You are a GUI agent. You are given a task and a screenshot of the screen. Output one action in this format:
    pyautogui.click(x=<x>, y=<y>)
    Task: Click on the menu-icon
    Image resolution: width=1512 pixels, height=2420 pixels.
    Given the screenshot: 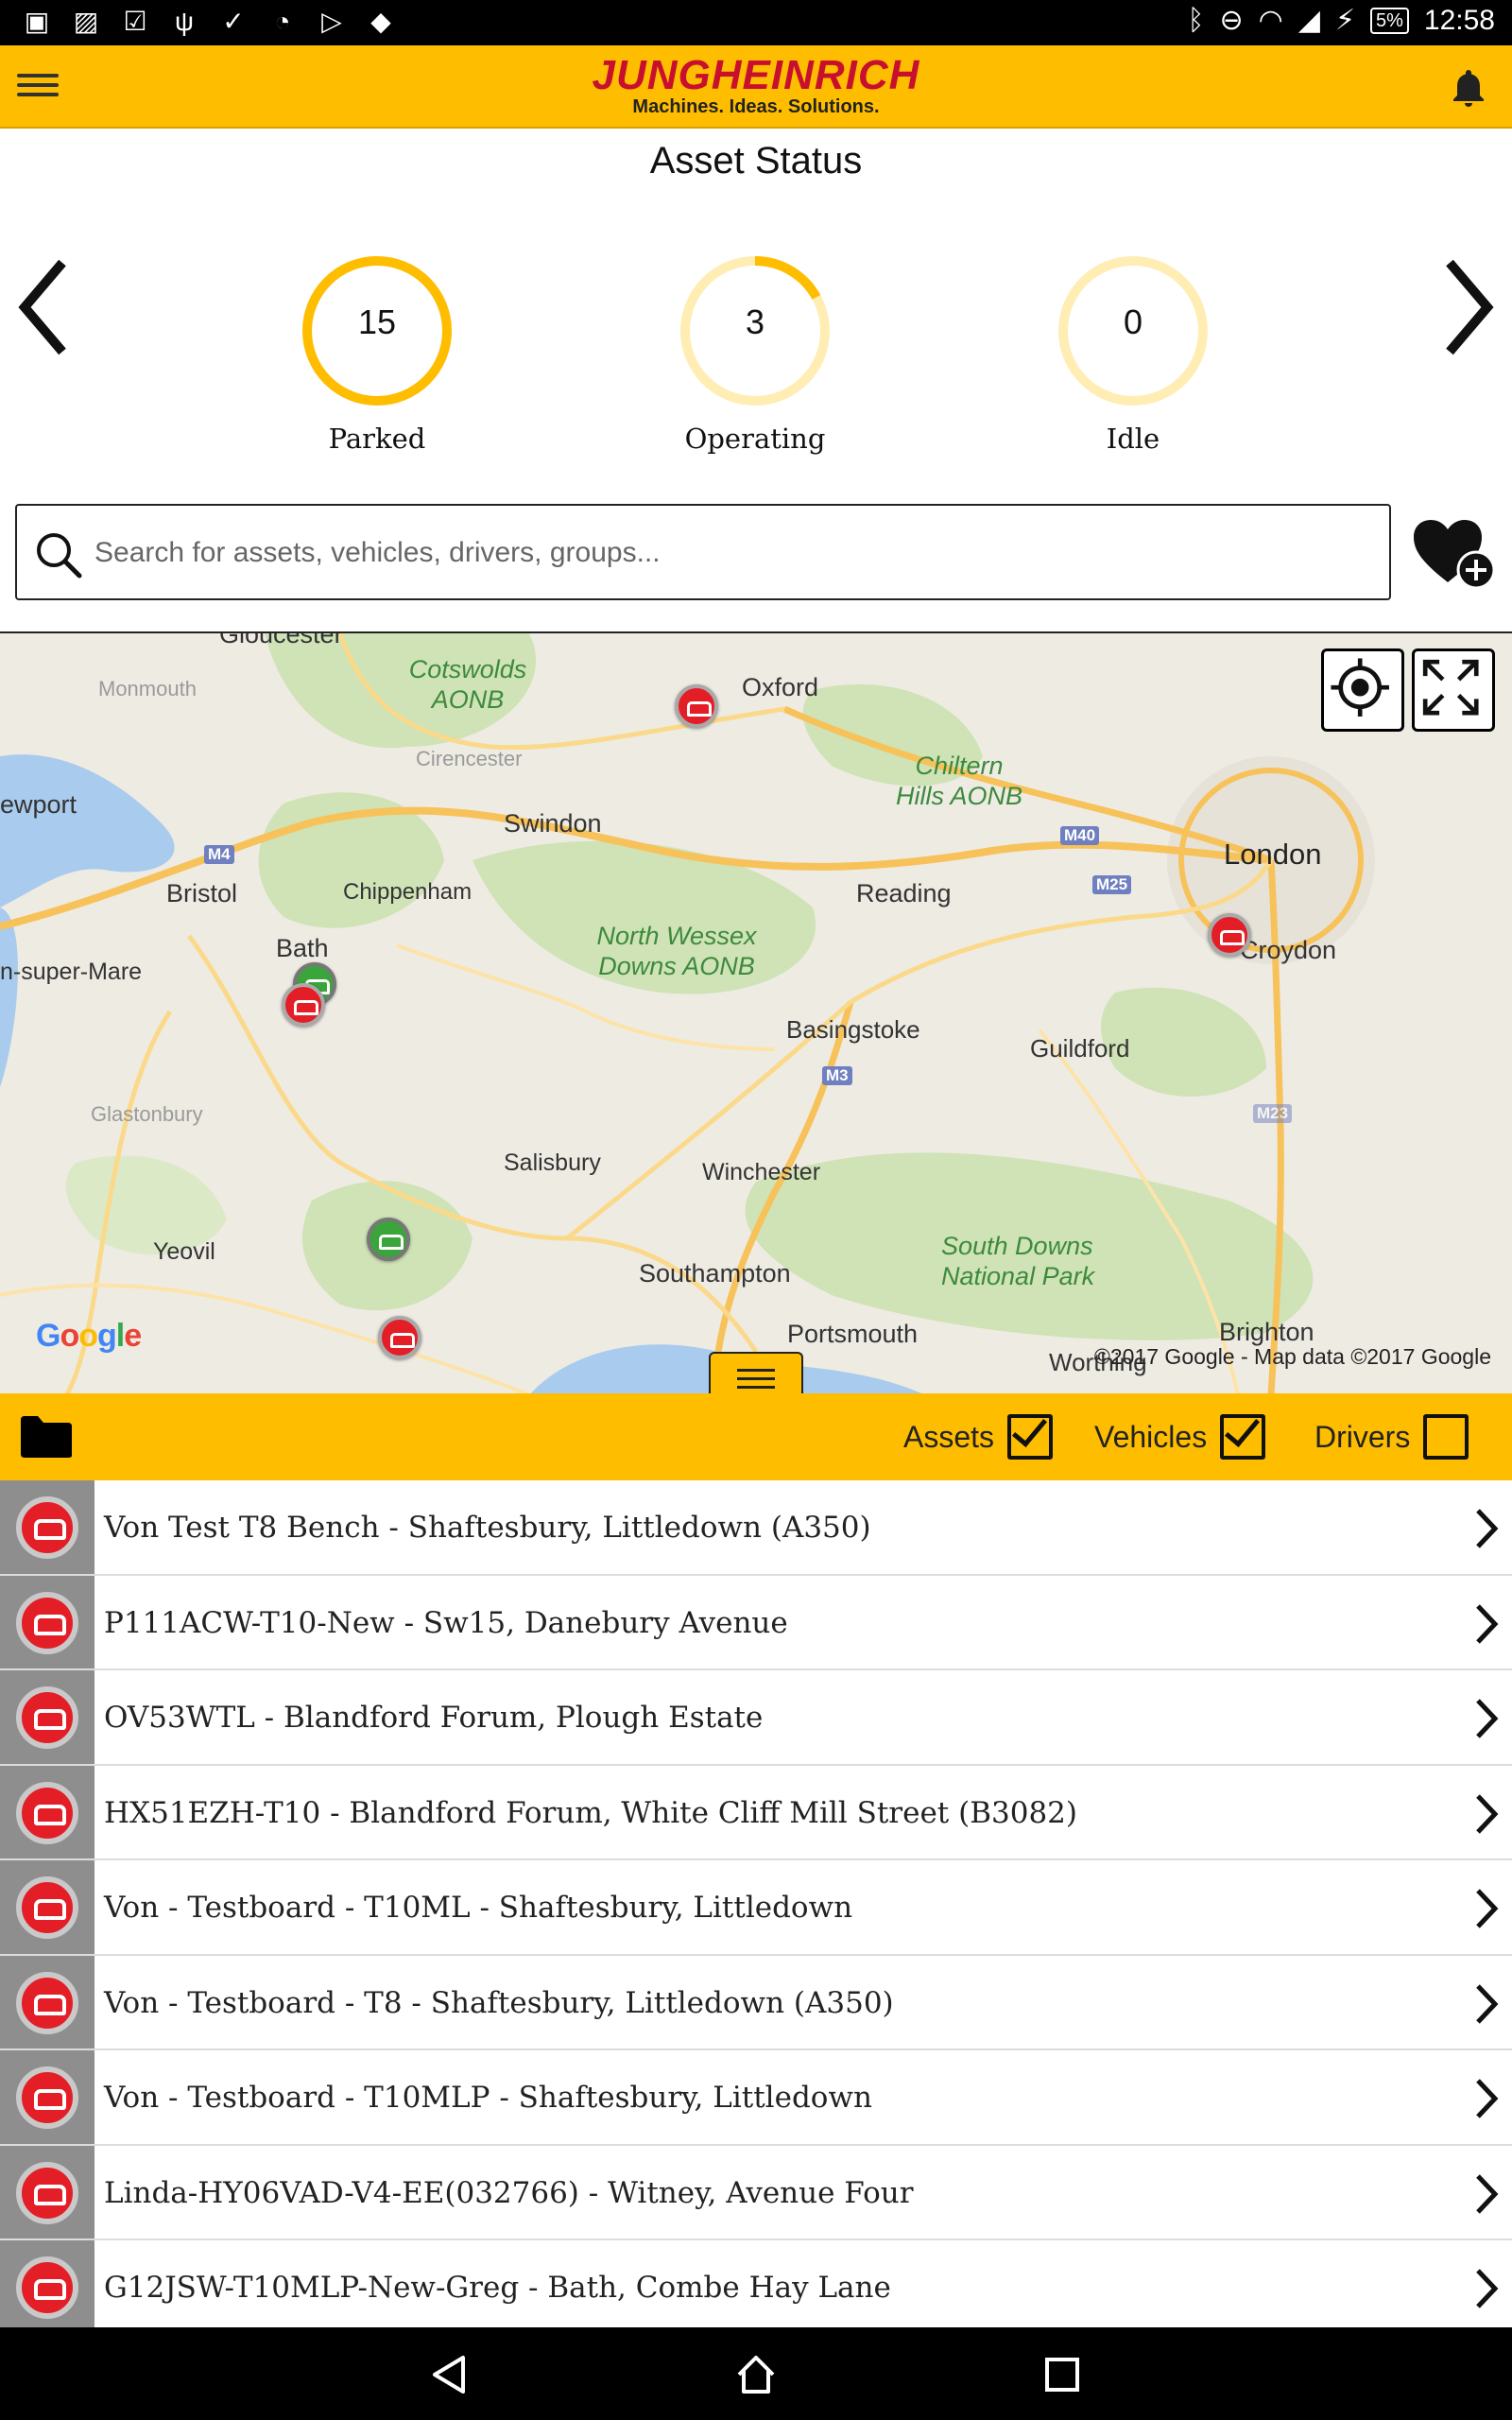 What is the action you would take?
    pyautogui.click(x=38, y=87)
    